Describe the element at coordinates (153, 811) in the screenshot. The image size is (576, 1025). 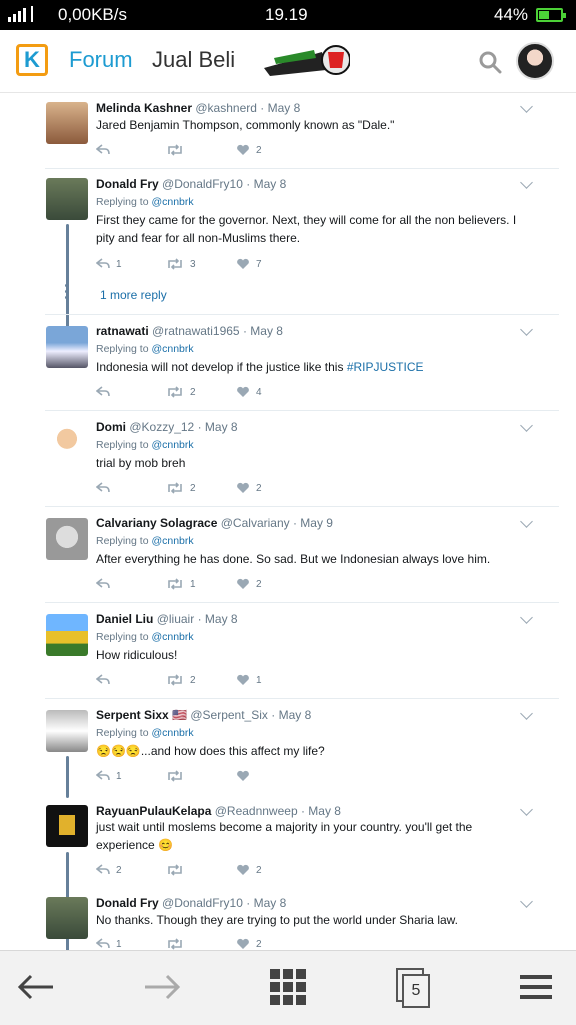
I see `tweet-author: RayuanPulauKelapa` at that location.